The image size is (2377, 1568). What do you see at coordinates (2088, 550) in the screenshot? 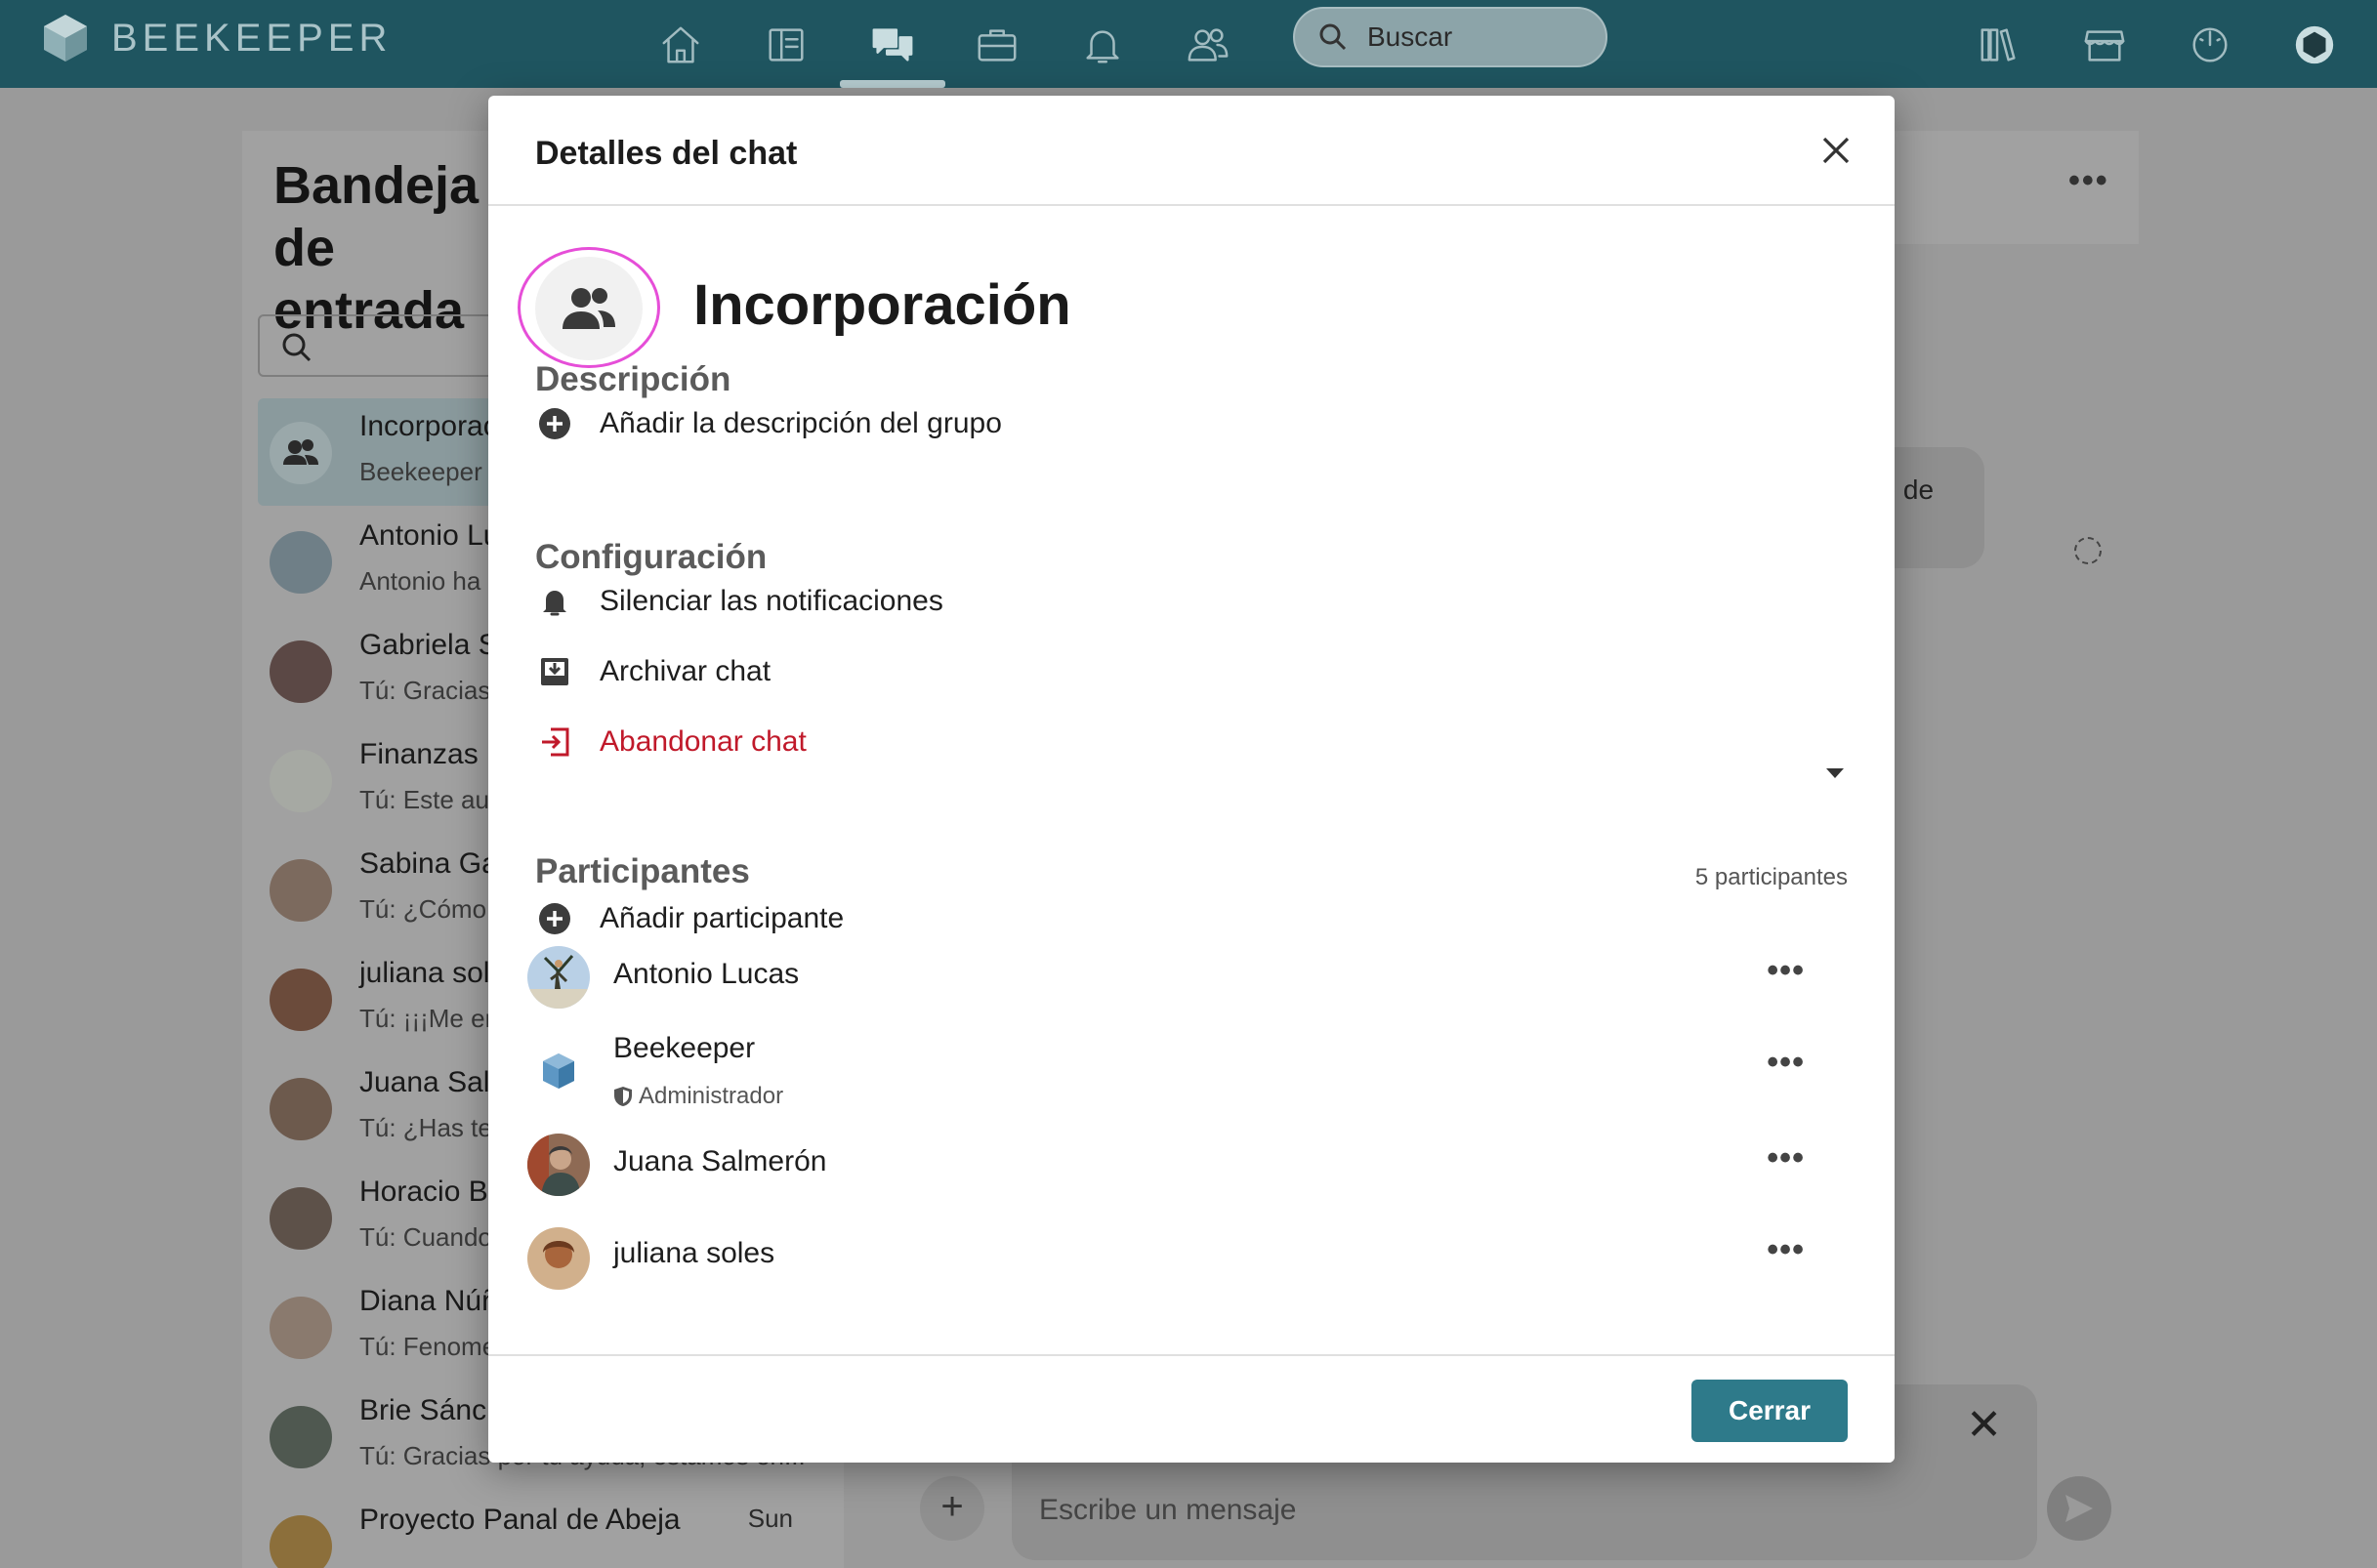
I see `read-receipt-icon` at bounding box center [2088, 550].